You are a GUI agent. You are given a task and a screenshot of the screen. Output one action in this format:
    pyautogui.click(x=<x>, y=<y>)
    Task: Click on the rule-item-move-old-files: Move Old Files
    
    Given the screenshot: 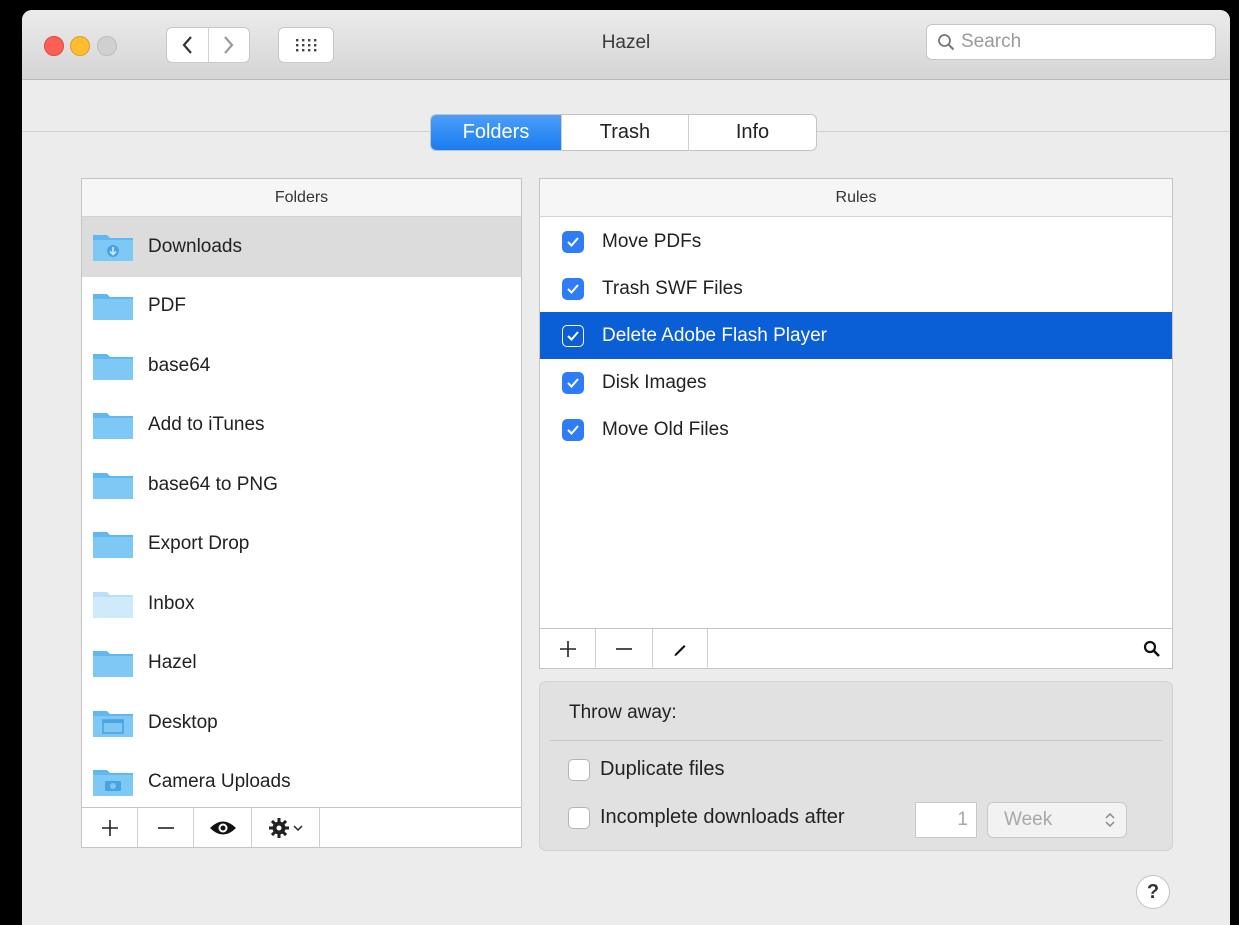 What is the action you would take?
    pyautogui.click(x=856, y=429)
    